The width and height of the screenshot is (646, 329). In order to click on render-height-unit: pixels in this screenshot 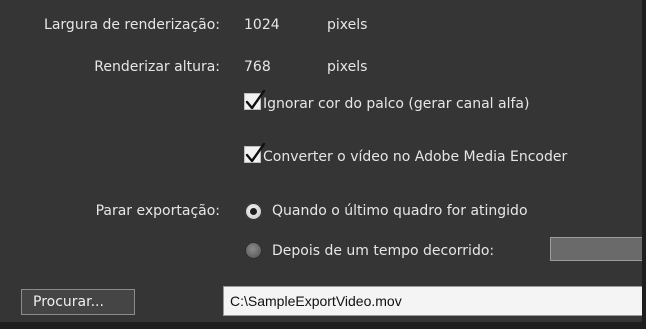, I will do `click(347, 67)`.